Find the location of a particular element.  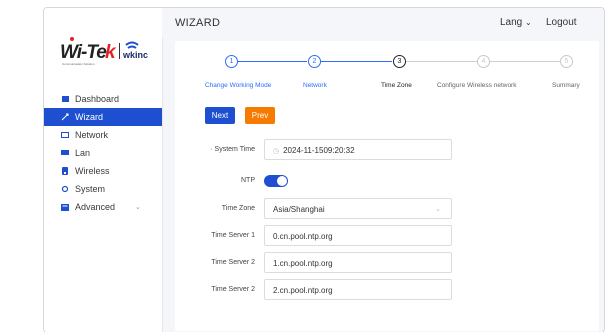

top-bar: WIZARD Lang ⌄ Logout is located at coordinates (383, 23).